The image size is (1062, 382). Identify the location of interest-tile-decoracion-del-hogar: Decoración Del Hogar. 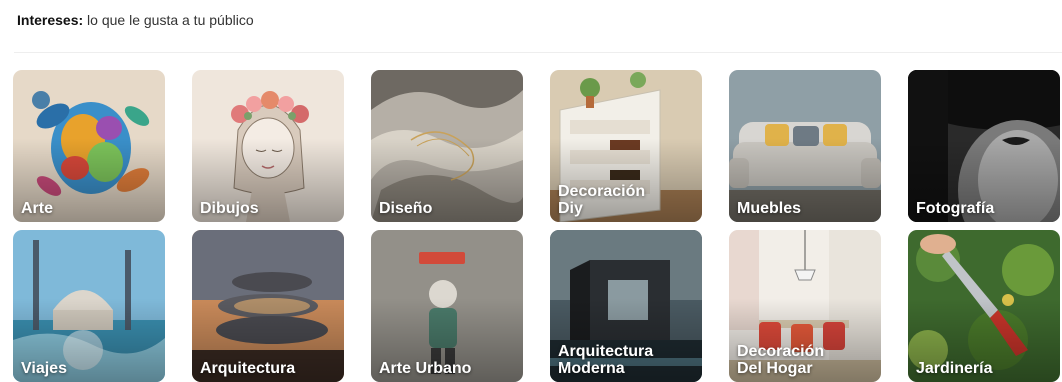
(805, 306).